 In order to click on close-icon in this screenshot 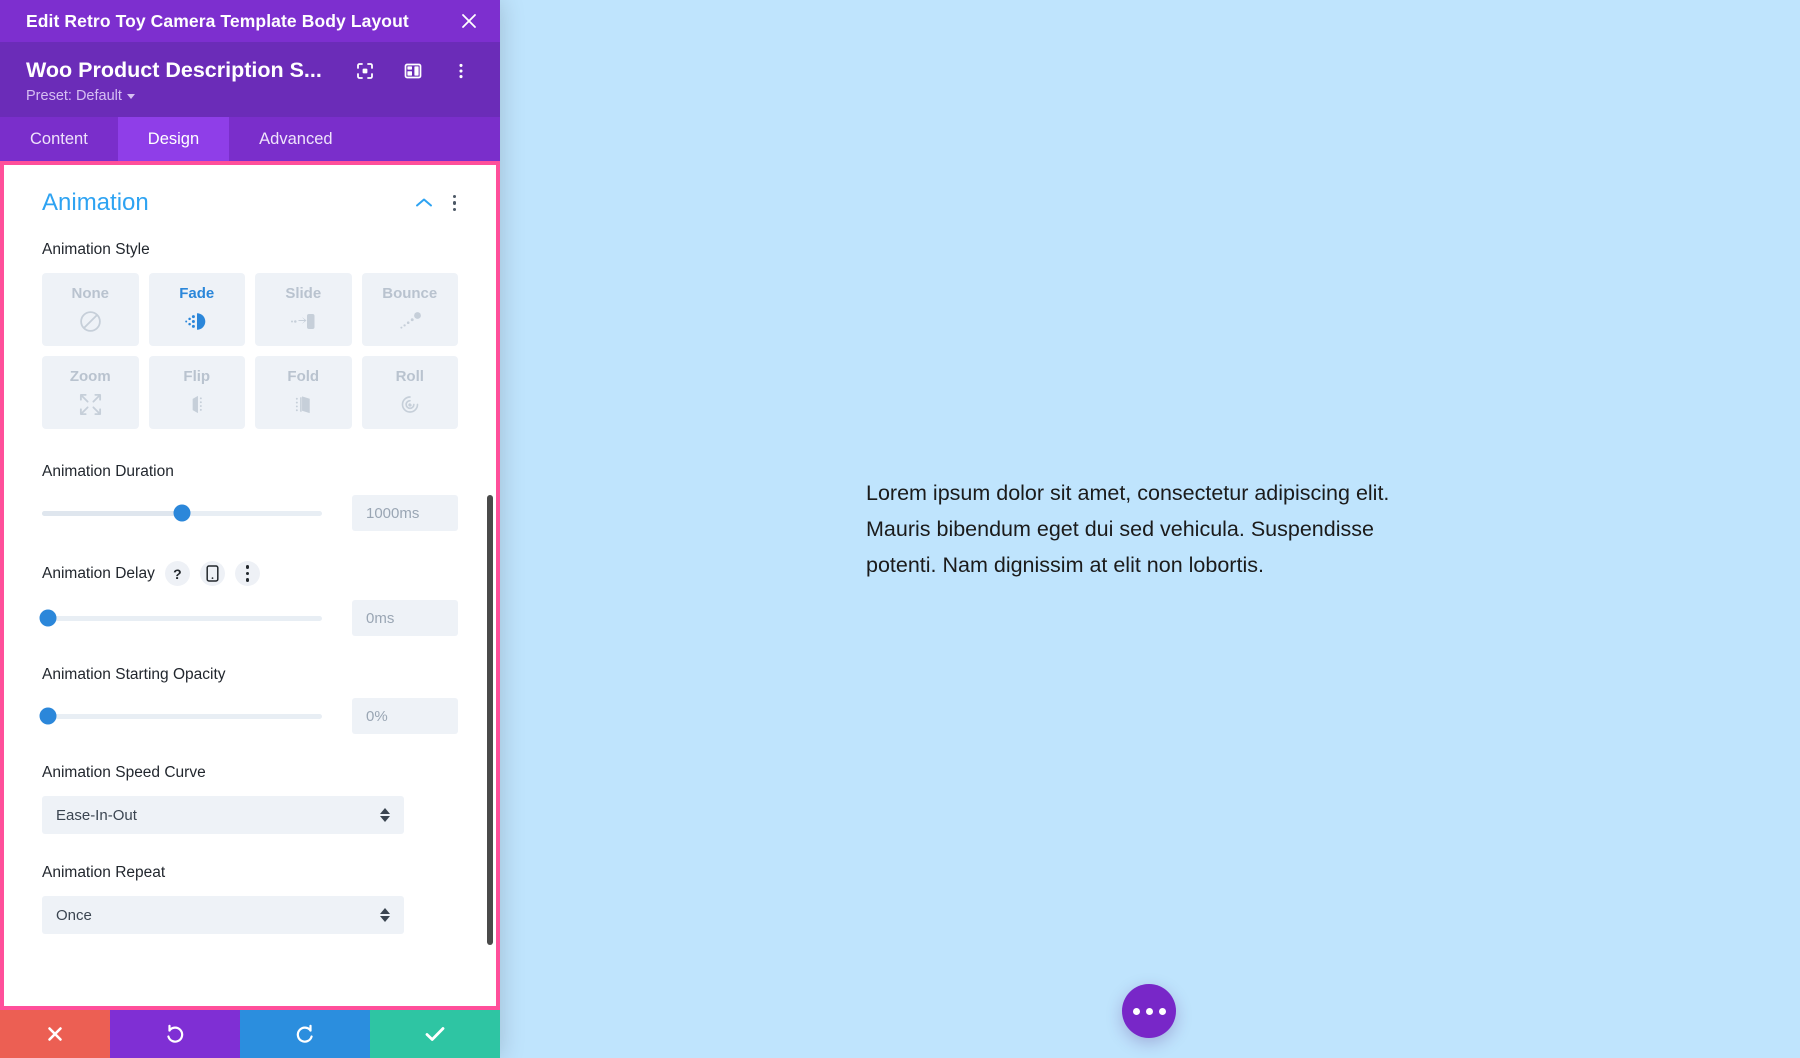, I will do `click(469, 21)`.